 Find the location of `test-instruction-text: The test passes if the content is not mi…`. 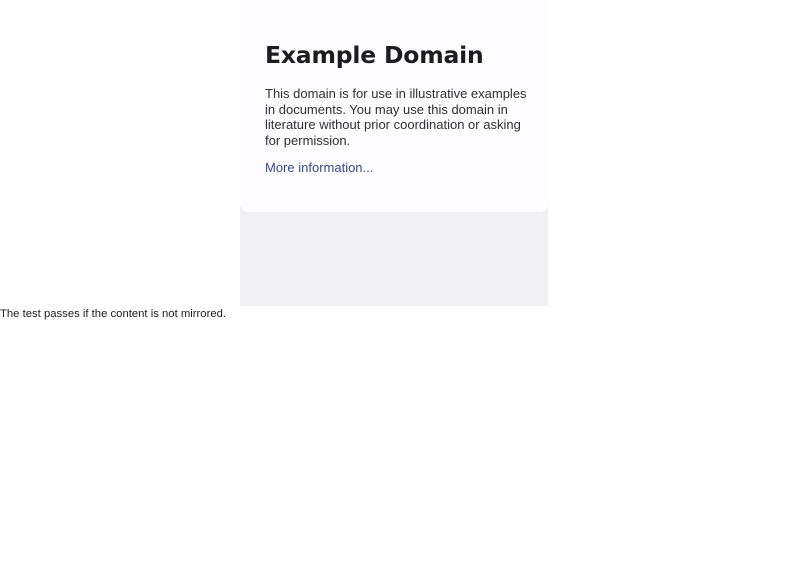

test-instruction-text: The test passes if the content is not mi… is located at coordinates (113, 314).